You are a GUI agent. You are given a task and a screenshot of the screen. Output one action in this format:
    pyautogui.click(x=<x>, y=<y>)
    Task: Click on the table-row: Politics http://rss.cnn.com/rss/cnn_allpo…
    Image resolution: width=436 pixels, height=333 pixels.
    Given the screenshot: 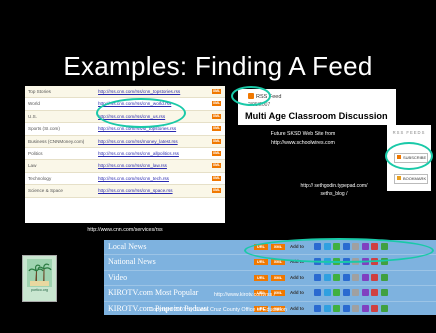 What is the action you would take?
    pyautogui.click(x=125, y=154)
    